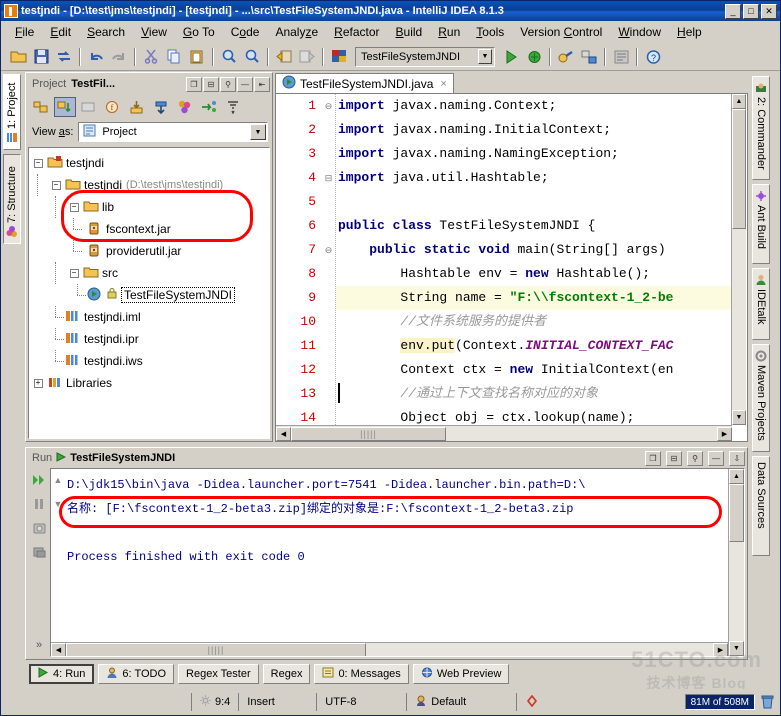  What do you see at coordinates (461, 702) in the screenshot?
I see `status-scheme: Default` at bounding box center [461, 702].